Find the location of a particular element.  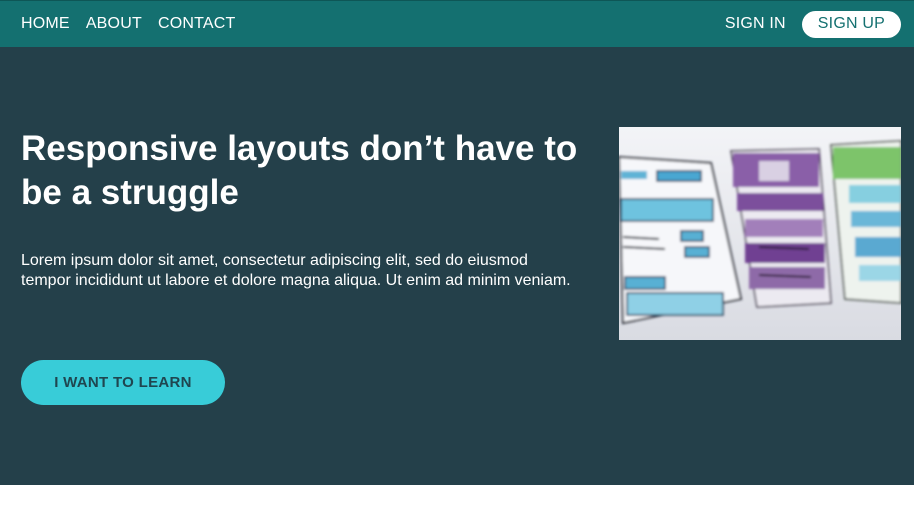

nav-link-home: HOME is located at coordinates (45, 24).